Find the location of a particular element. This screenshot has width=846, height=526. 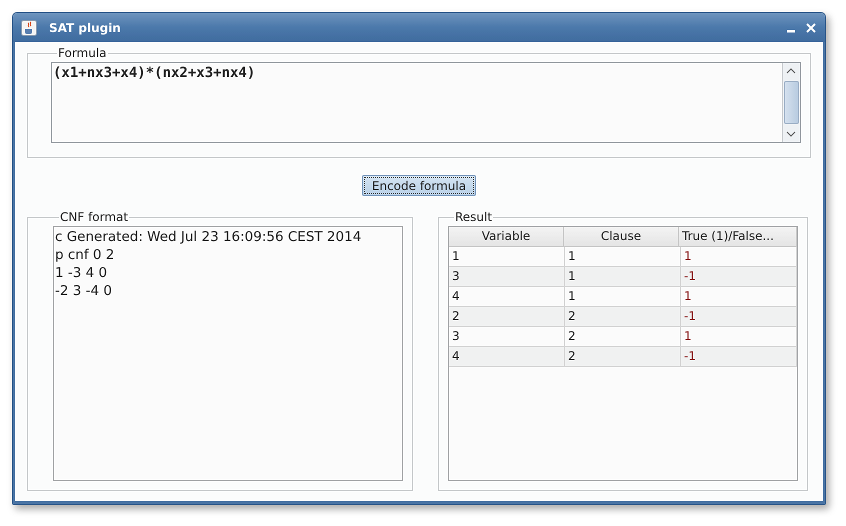

close-icon is located at coordinates (811, 28).